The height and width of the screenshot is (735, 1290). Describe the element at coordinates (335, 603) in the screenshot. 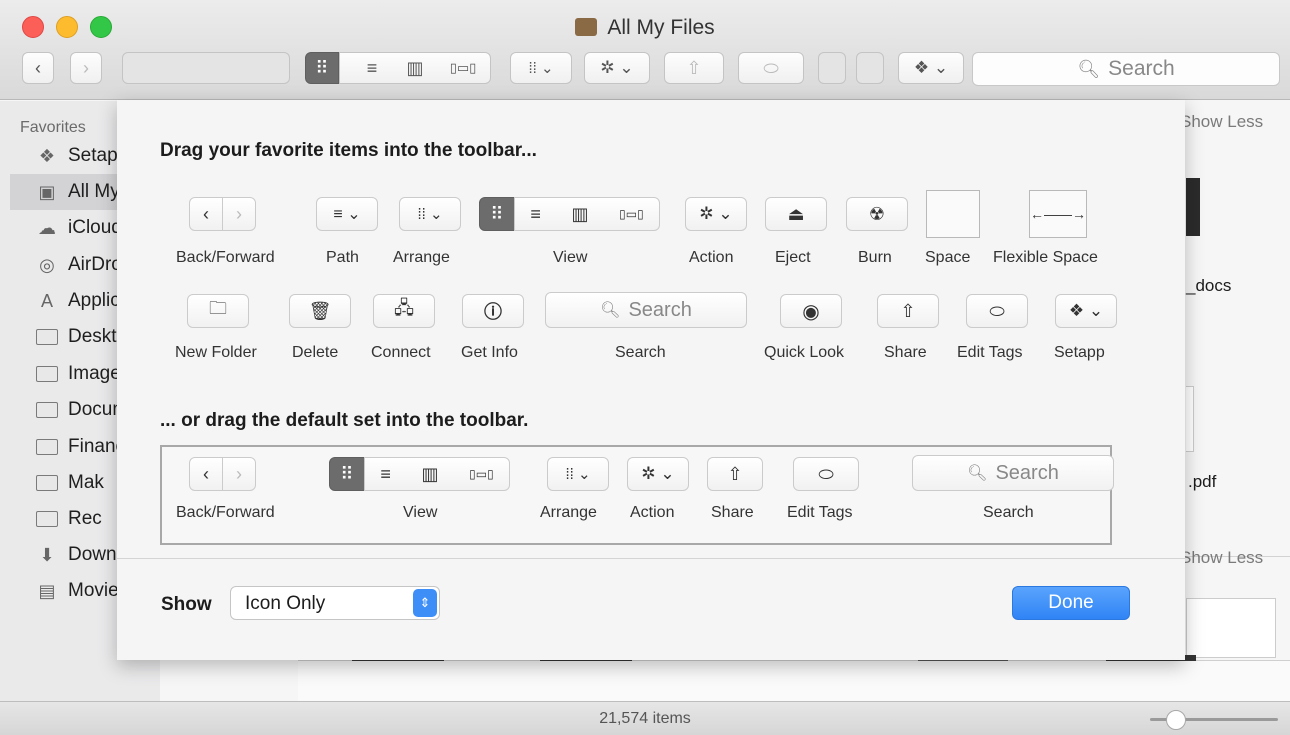

I see `show-popup-button: Icon Only ⇕` at that location.